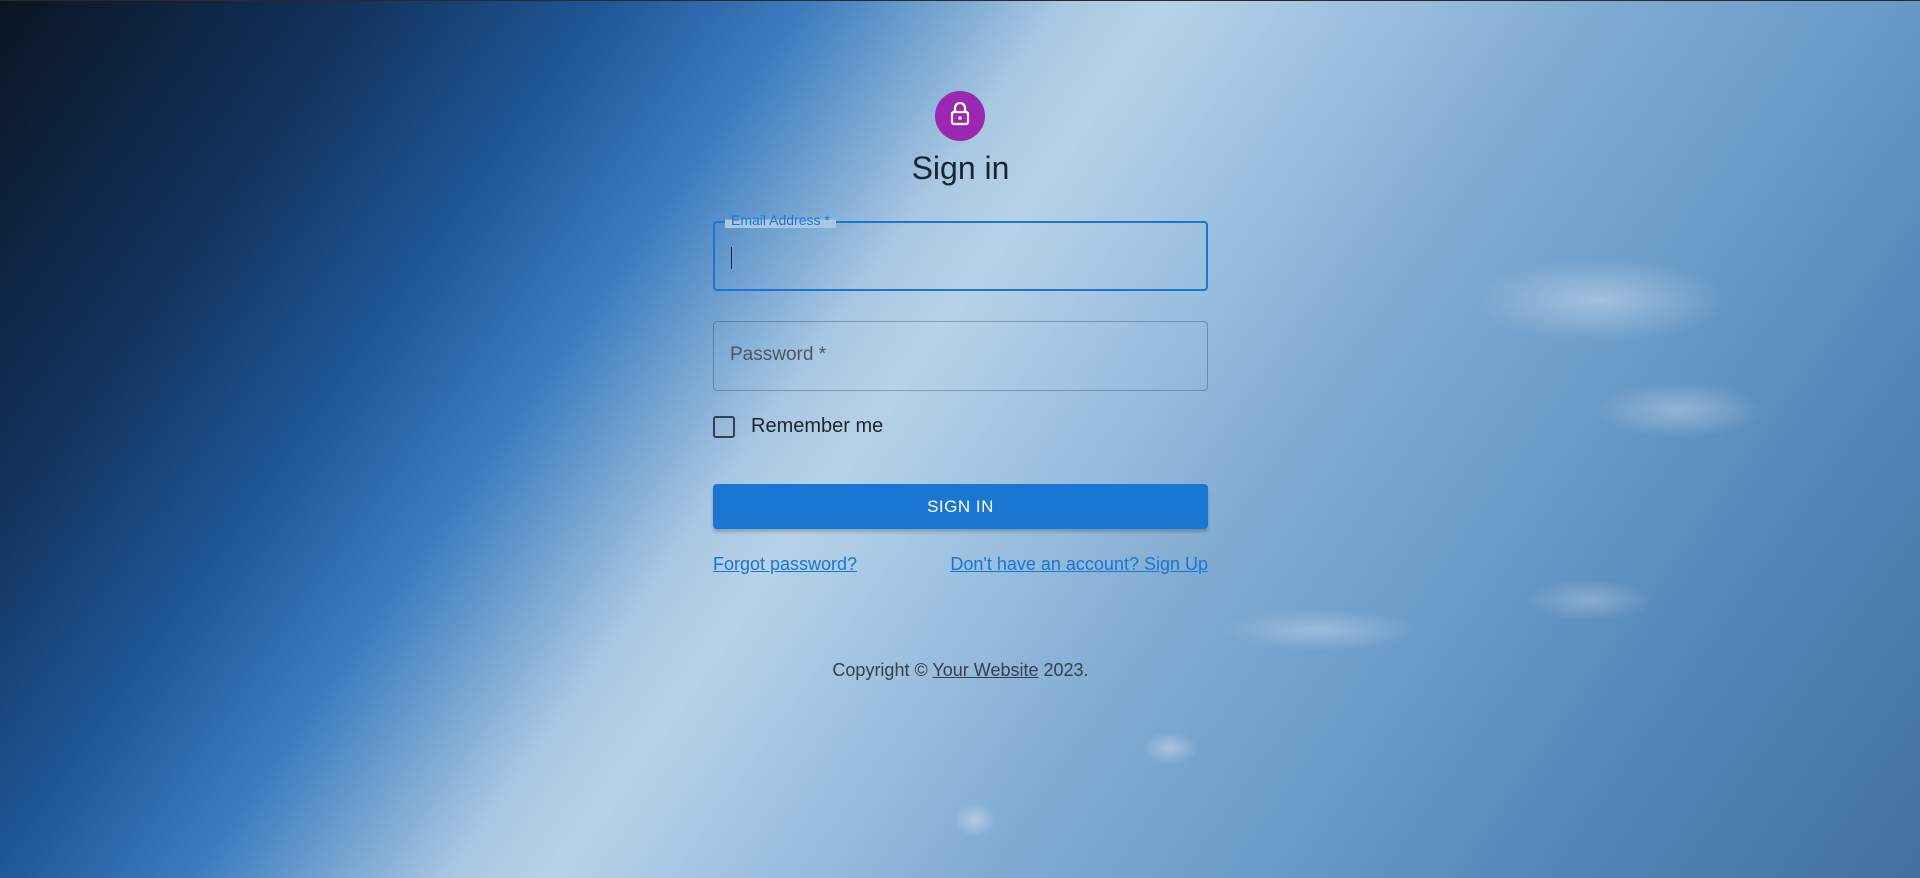 The width and height of the screenshot is (1920, 878). Describe the element at coordinates (1079, 564) in the screenshot. I see `sign-up-link: Don't have an account? Sign Up` at that location.